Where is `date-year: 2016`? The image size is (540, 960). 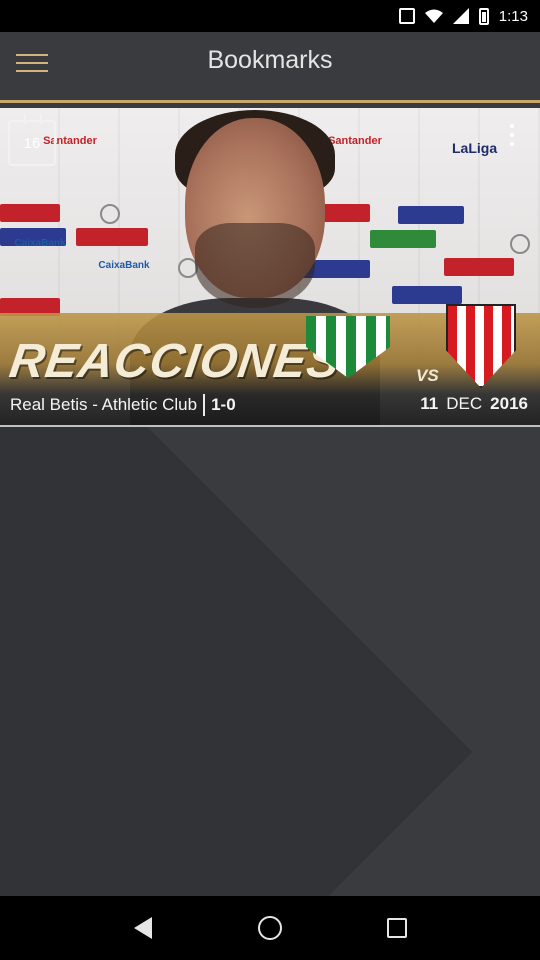 date-year: 2016 is located at coordinates (509, 403).